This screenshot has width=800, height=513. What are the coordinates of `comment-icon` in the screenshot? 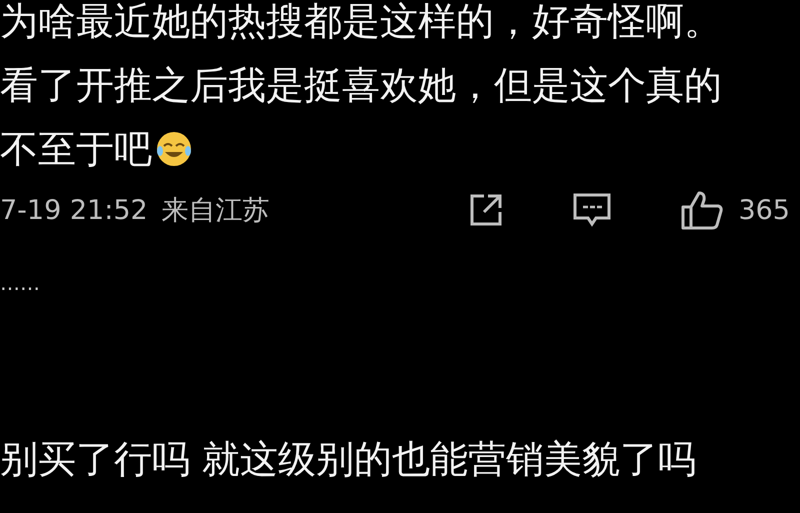 It's located at (592, 210).